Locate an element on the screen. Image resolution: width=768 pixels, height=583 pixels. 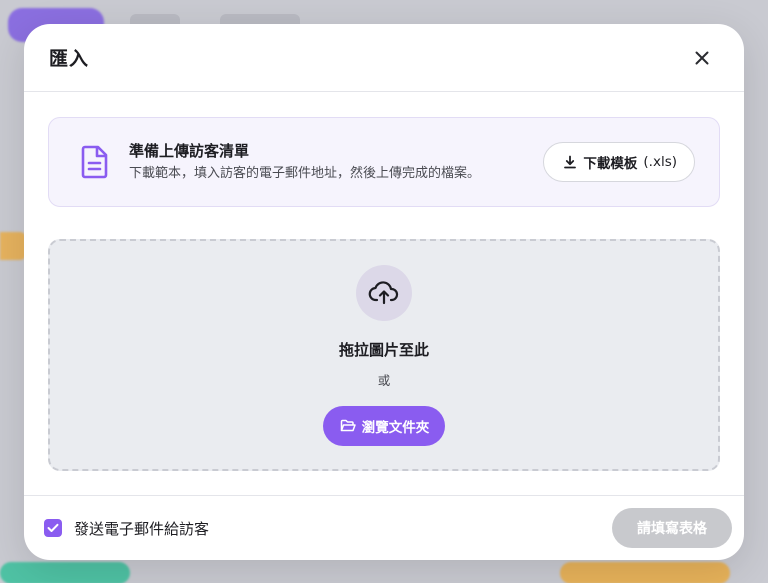
document-icon is located at coordinates (95, 162).